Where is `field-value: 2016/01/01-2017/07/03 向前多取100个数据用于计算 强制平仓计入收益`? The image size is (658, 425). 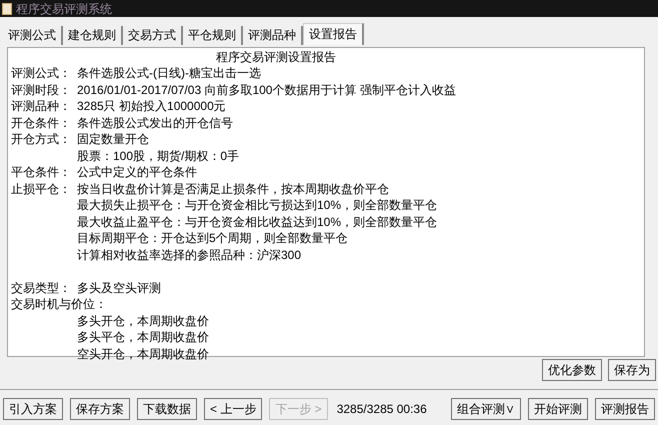 field-value: 2016/01/01-2017/07/03 向前多取100个数据用于计算 强制平仓计入收益 is located at coordinates (266, 90).